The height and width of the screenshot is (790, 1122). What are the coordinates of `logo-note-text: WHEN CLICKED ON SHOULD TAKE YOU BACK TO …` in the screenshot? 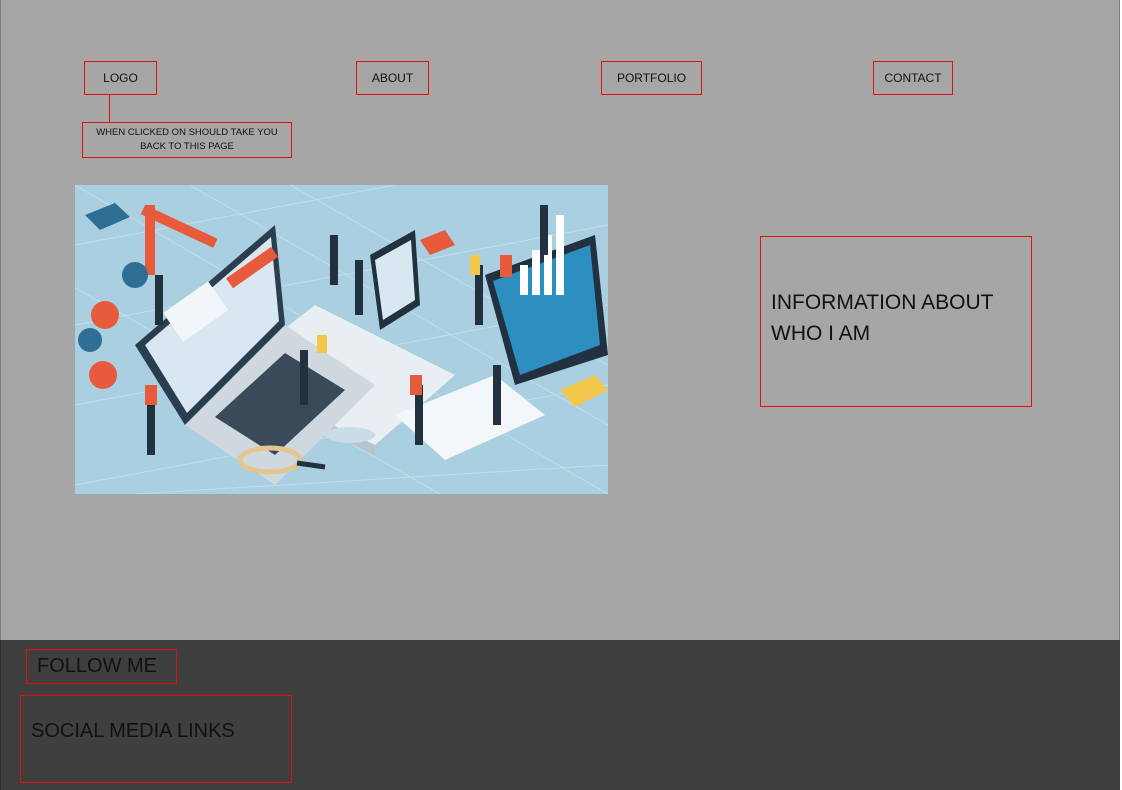 It's located at (187, 139).